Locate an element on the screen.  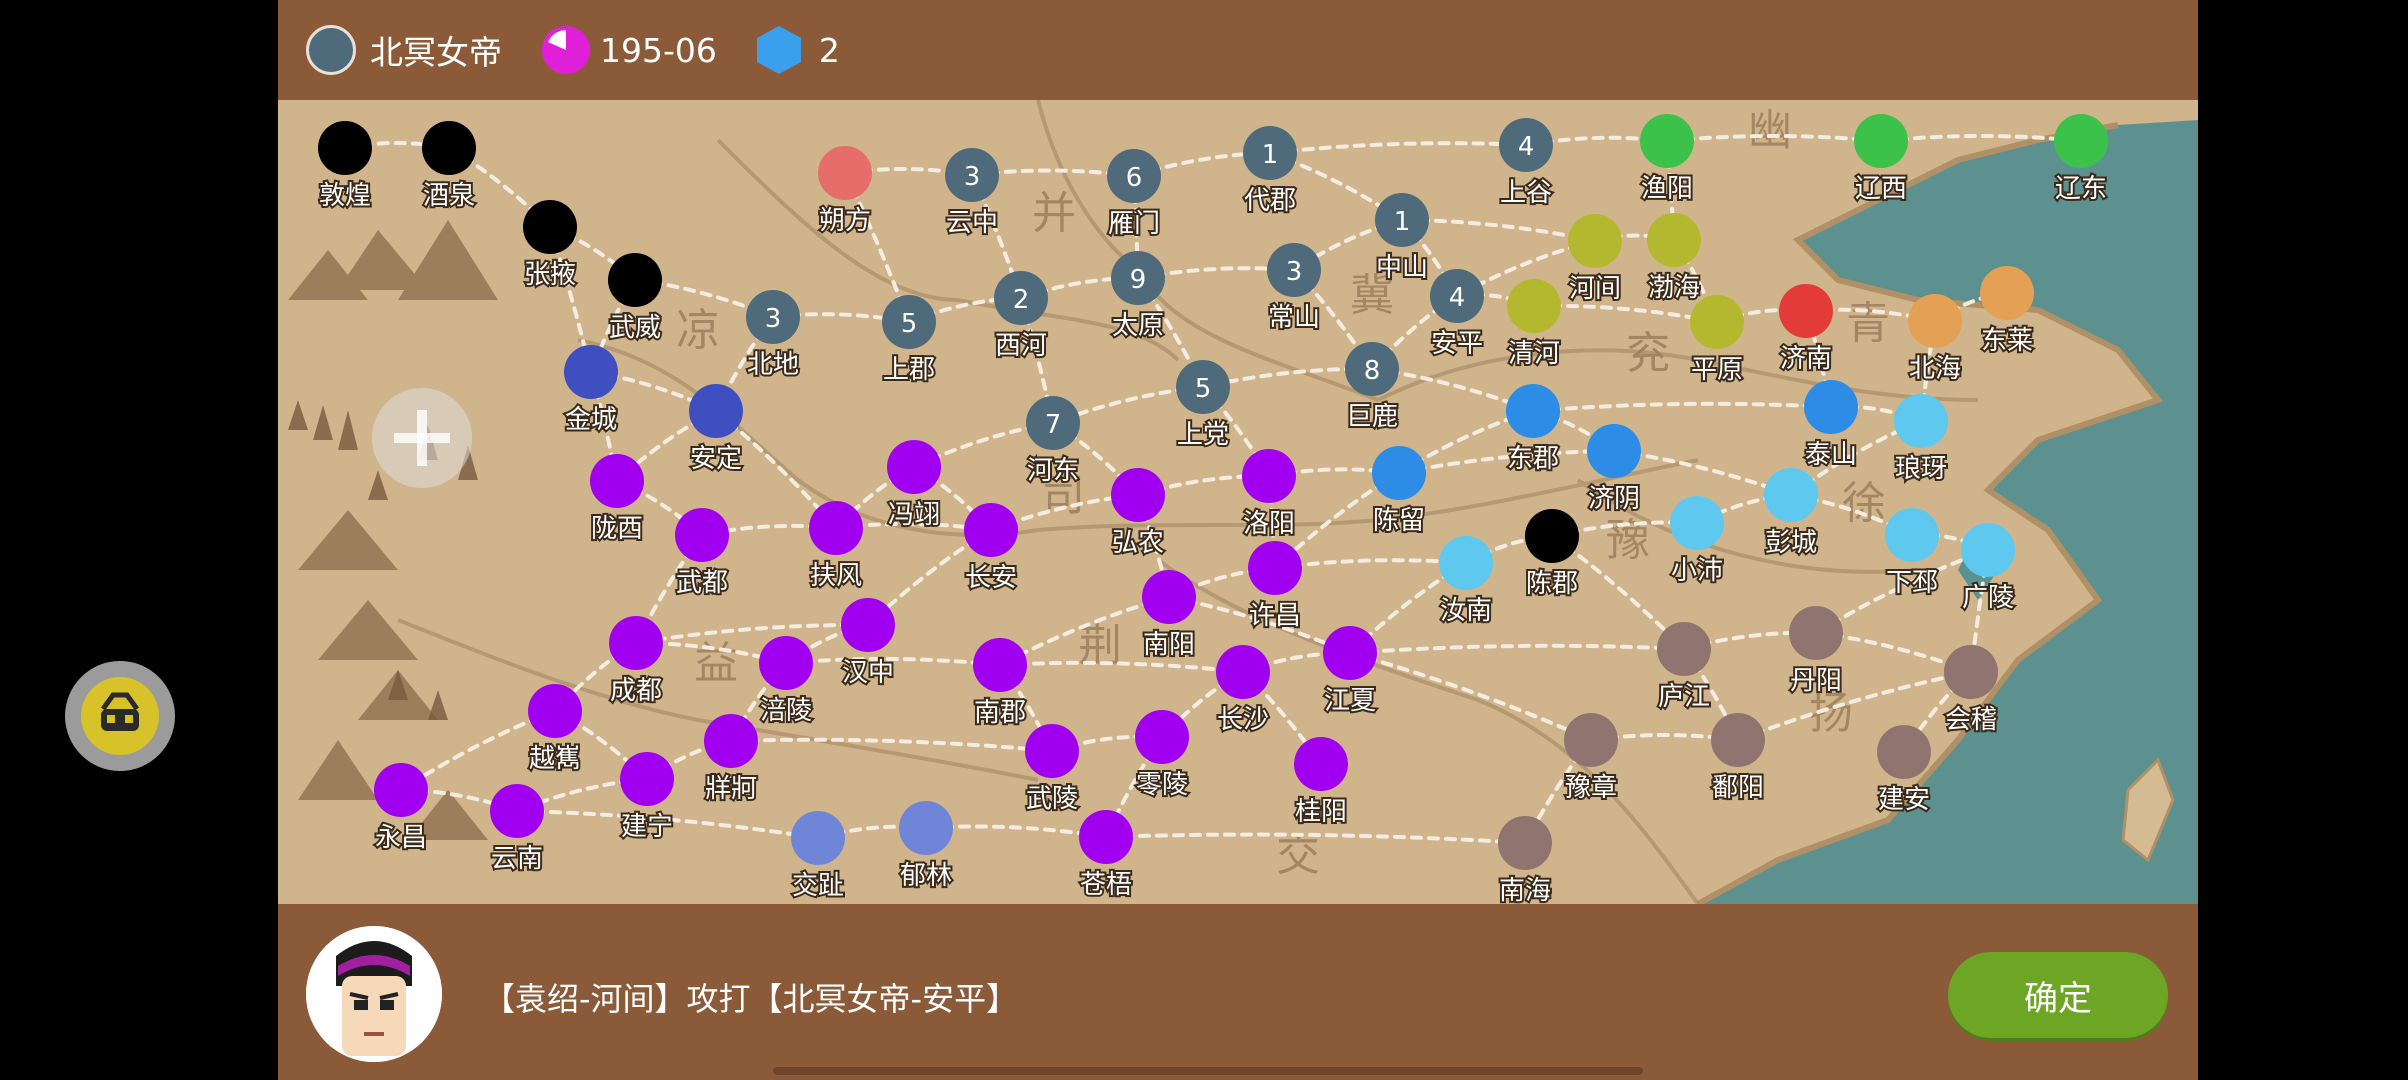
city-19: 3 常山 is located at coordinates (1294, 289).